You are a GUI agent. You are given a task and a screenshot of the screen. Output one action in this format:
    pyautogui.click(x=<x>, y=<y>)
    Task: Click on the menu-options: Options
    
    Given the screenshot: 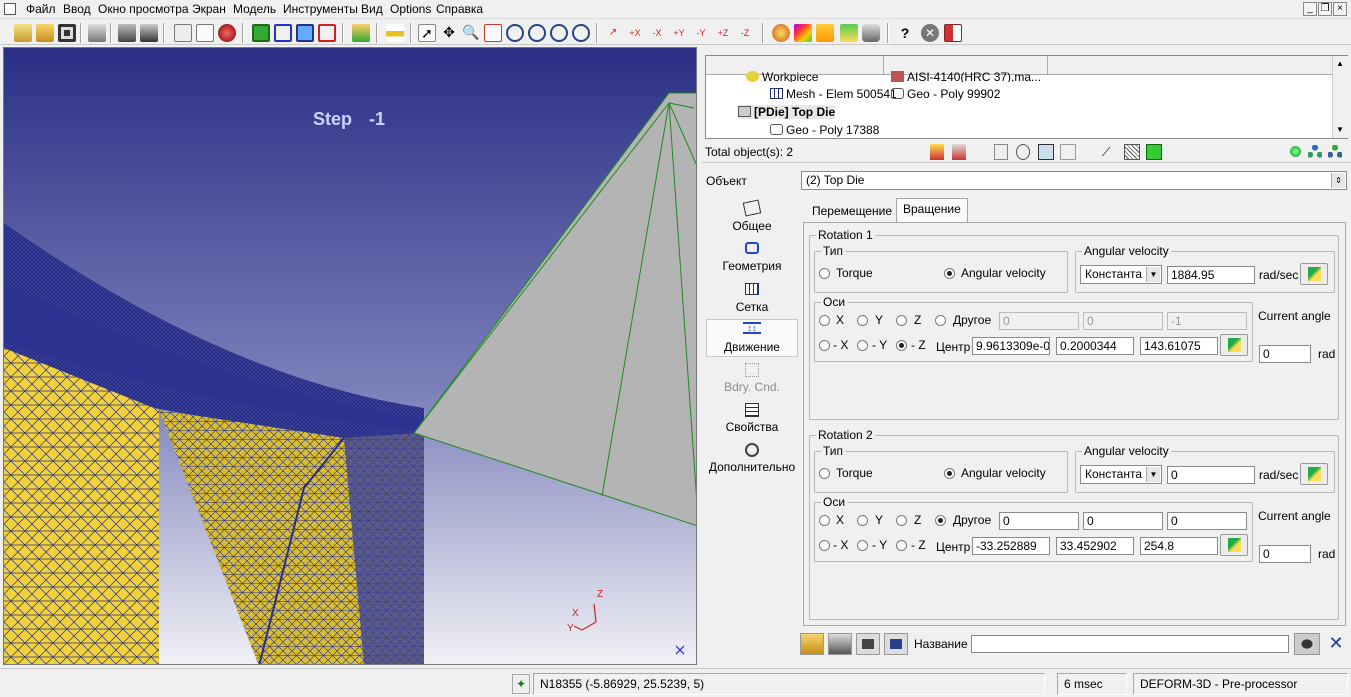 What is the action you would take?
    pyautogui.click(x=410, y=9)
    